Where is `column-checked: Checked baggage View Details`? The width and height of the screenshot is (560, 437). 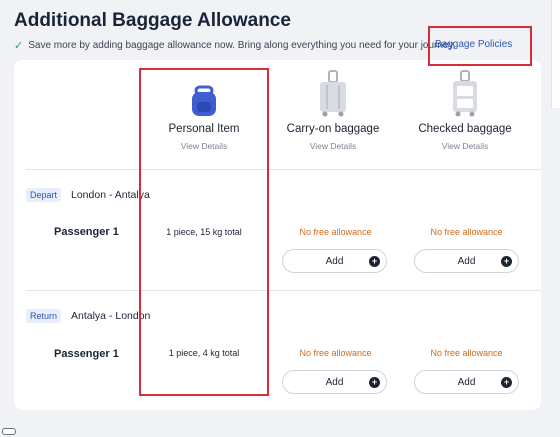 column-checked: Checked baggage View Details is located at coordinates (465, 110).